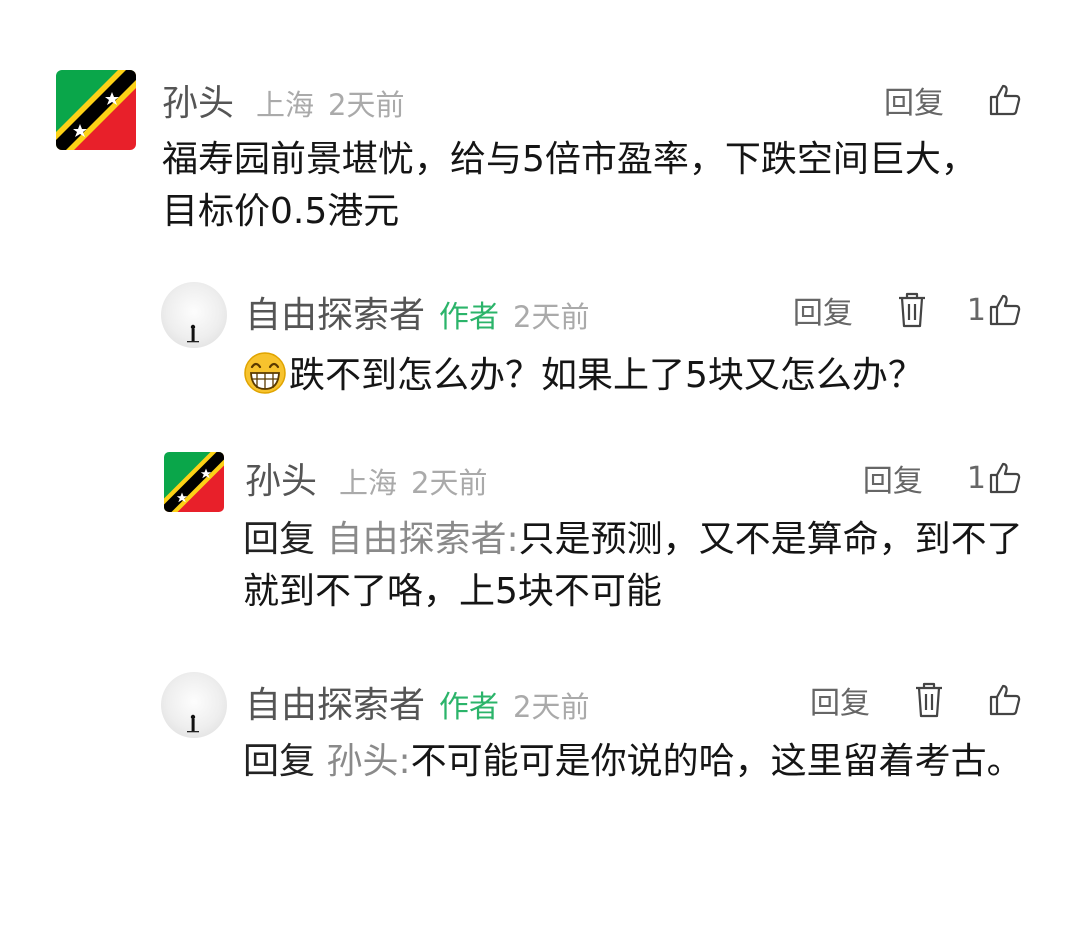 The height and width of the screenshot is (928, 1080). What do you see at coordinates (569, 185) in the screenshot?
I see `comment-text: 福寿园前景堪忧，给与5倍市盈率，下跌空间巨大，目标价0.5港元` at bounding box center [569, 185].